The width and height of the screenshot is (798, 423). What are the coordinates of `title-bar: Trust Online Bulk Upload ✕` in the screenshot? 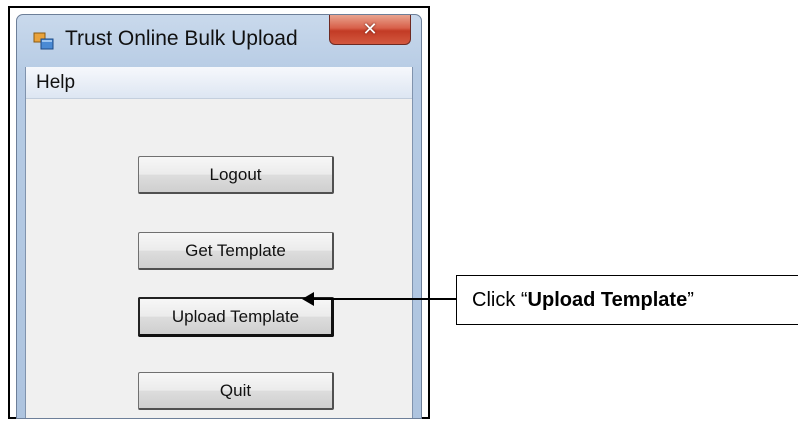 It's located at (219, 40).